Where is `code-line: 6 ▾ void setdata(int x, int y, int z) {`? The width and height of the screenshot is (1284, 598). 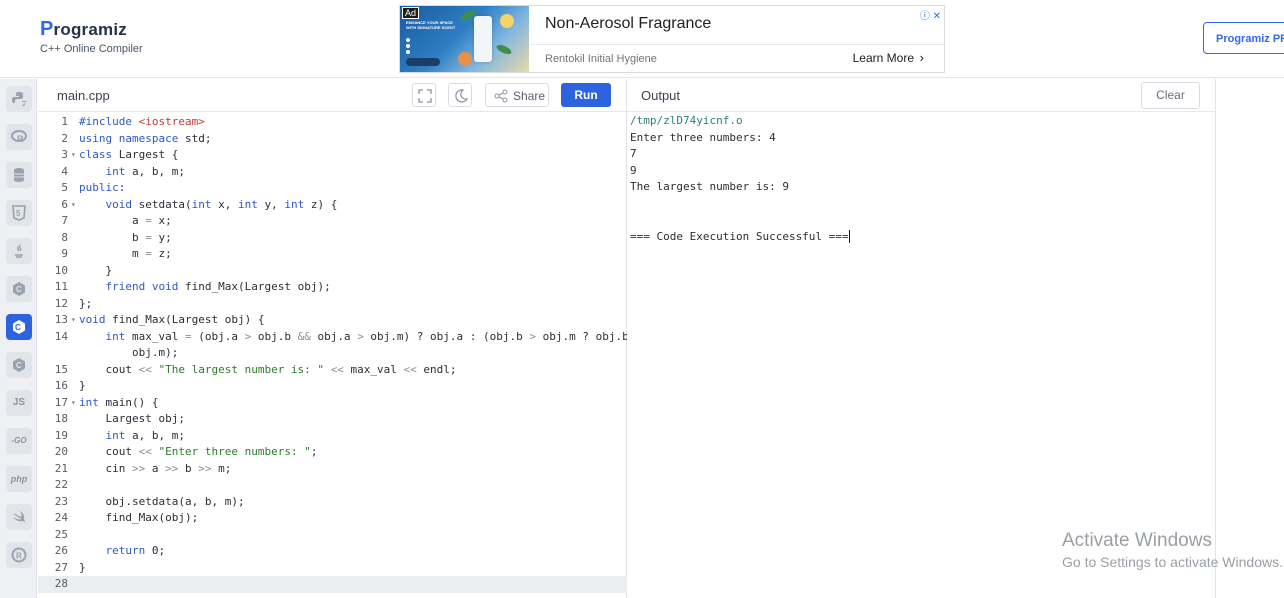 code-line: 6 ▾ void setdata(int x, int y, int z) { is located at coordinates (332, 205).